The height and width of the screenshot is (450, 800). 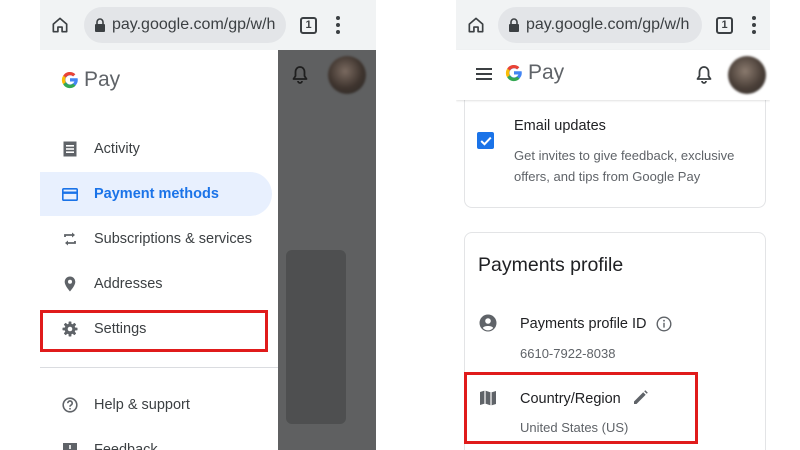 I want to click on app-header: Pay, so click(x=613, y=75).